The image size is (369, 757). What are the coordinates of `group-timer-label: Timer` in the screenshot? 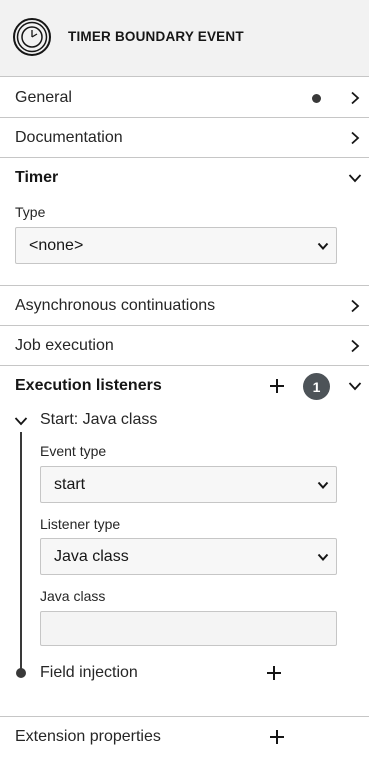 It's located at (37, 177).